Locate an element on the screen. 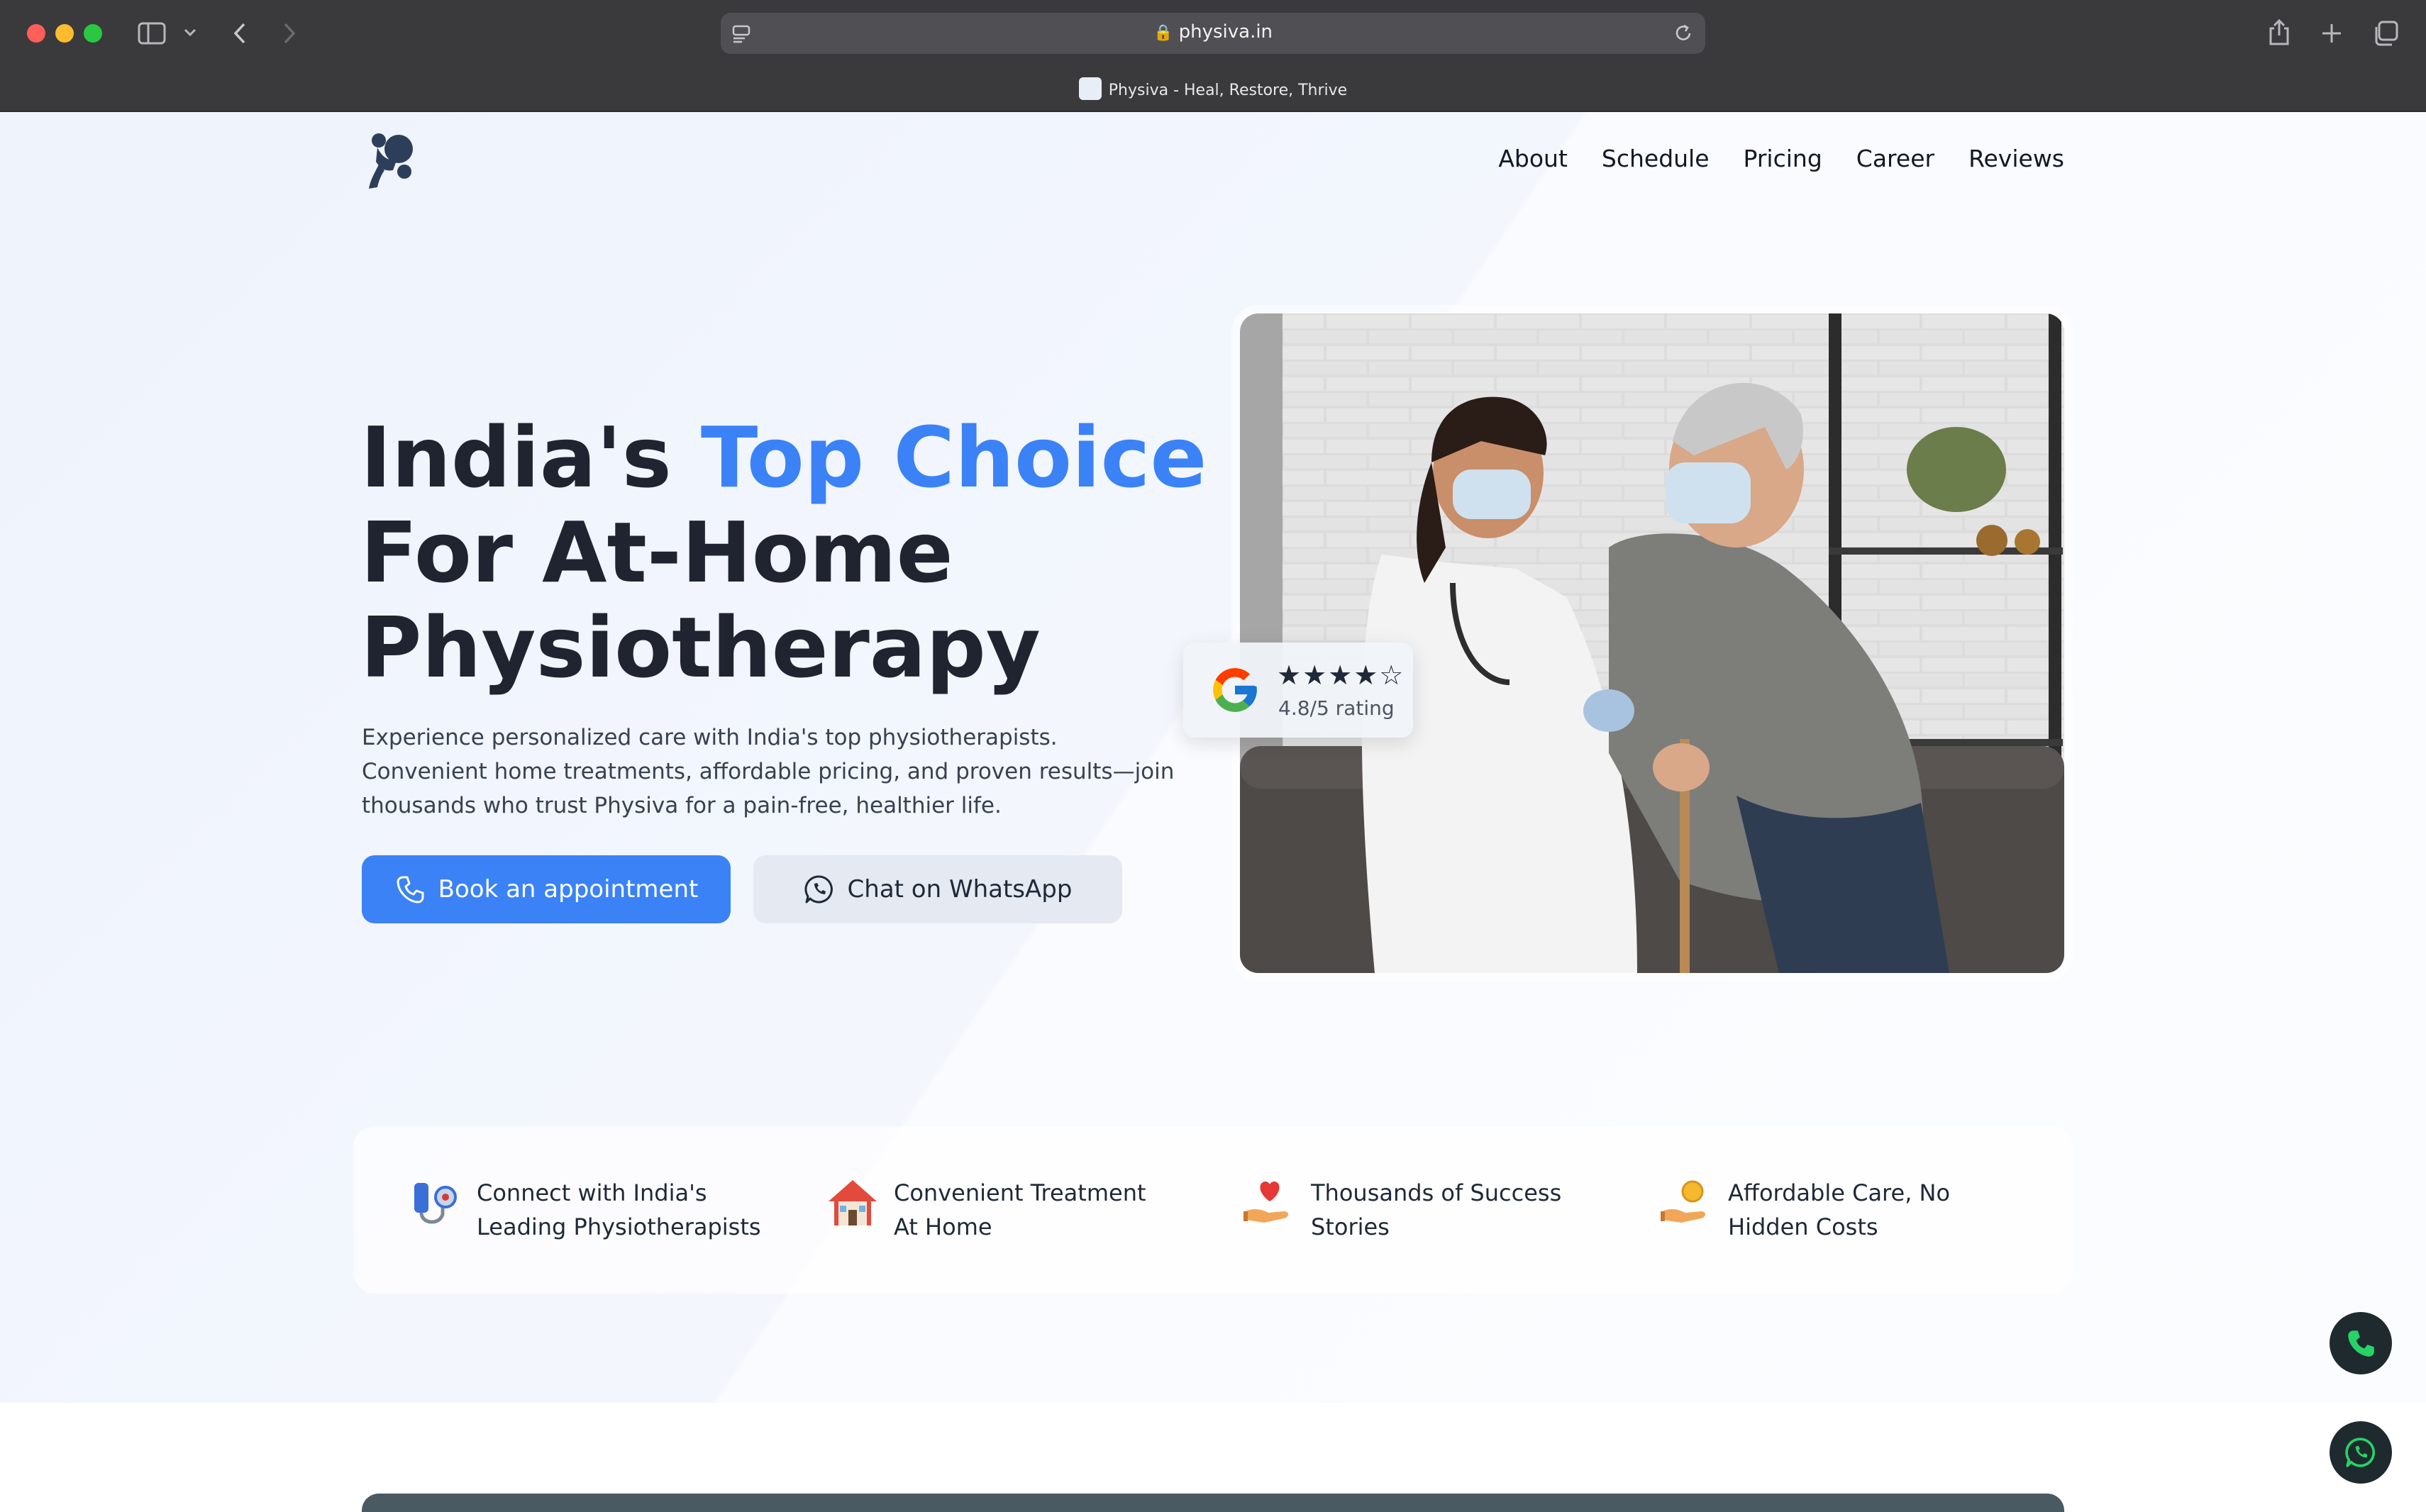 This screenshot has width=2426, height=1512. floating-call-button is located at coordinates (2361, 1343).